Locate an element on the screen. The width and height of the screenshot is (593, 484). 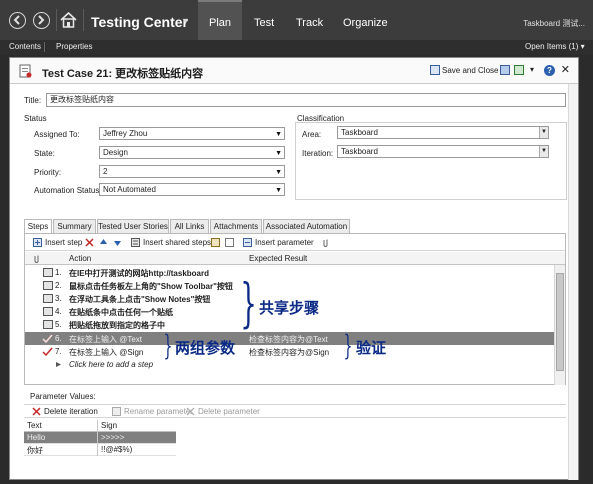
insert-step-button: Insert step is located at coordinates (63, 242).